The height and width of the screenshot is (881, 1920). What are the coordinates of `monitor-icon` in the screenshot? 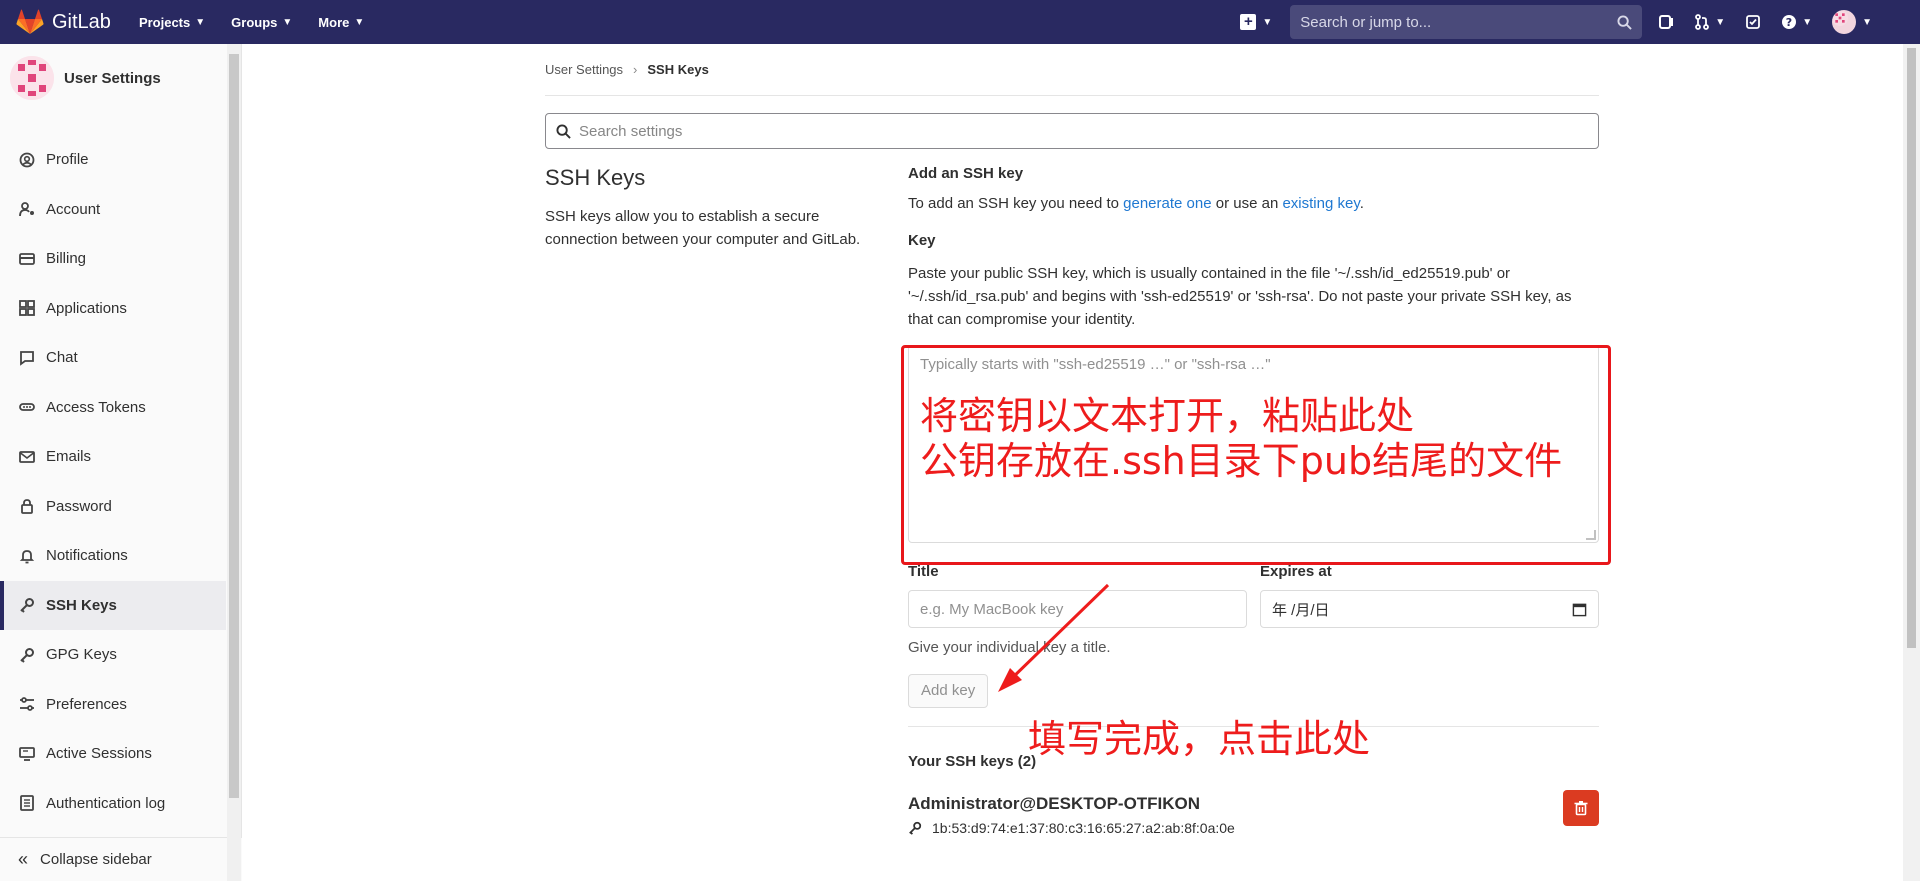 It's located at (27, 754).